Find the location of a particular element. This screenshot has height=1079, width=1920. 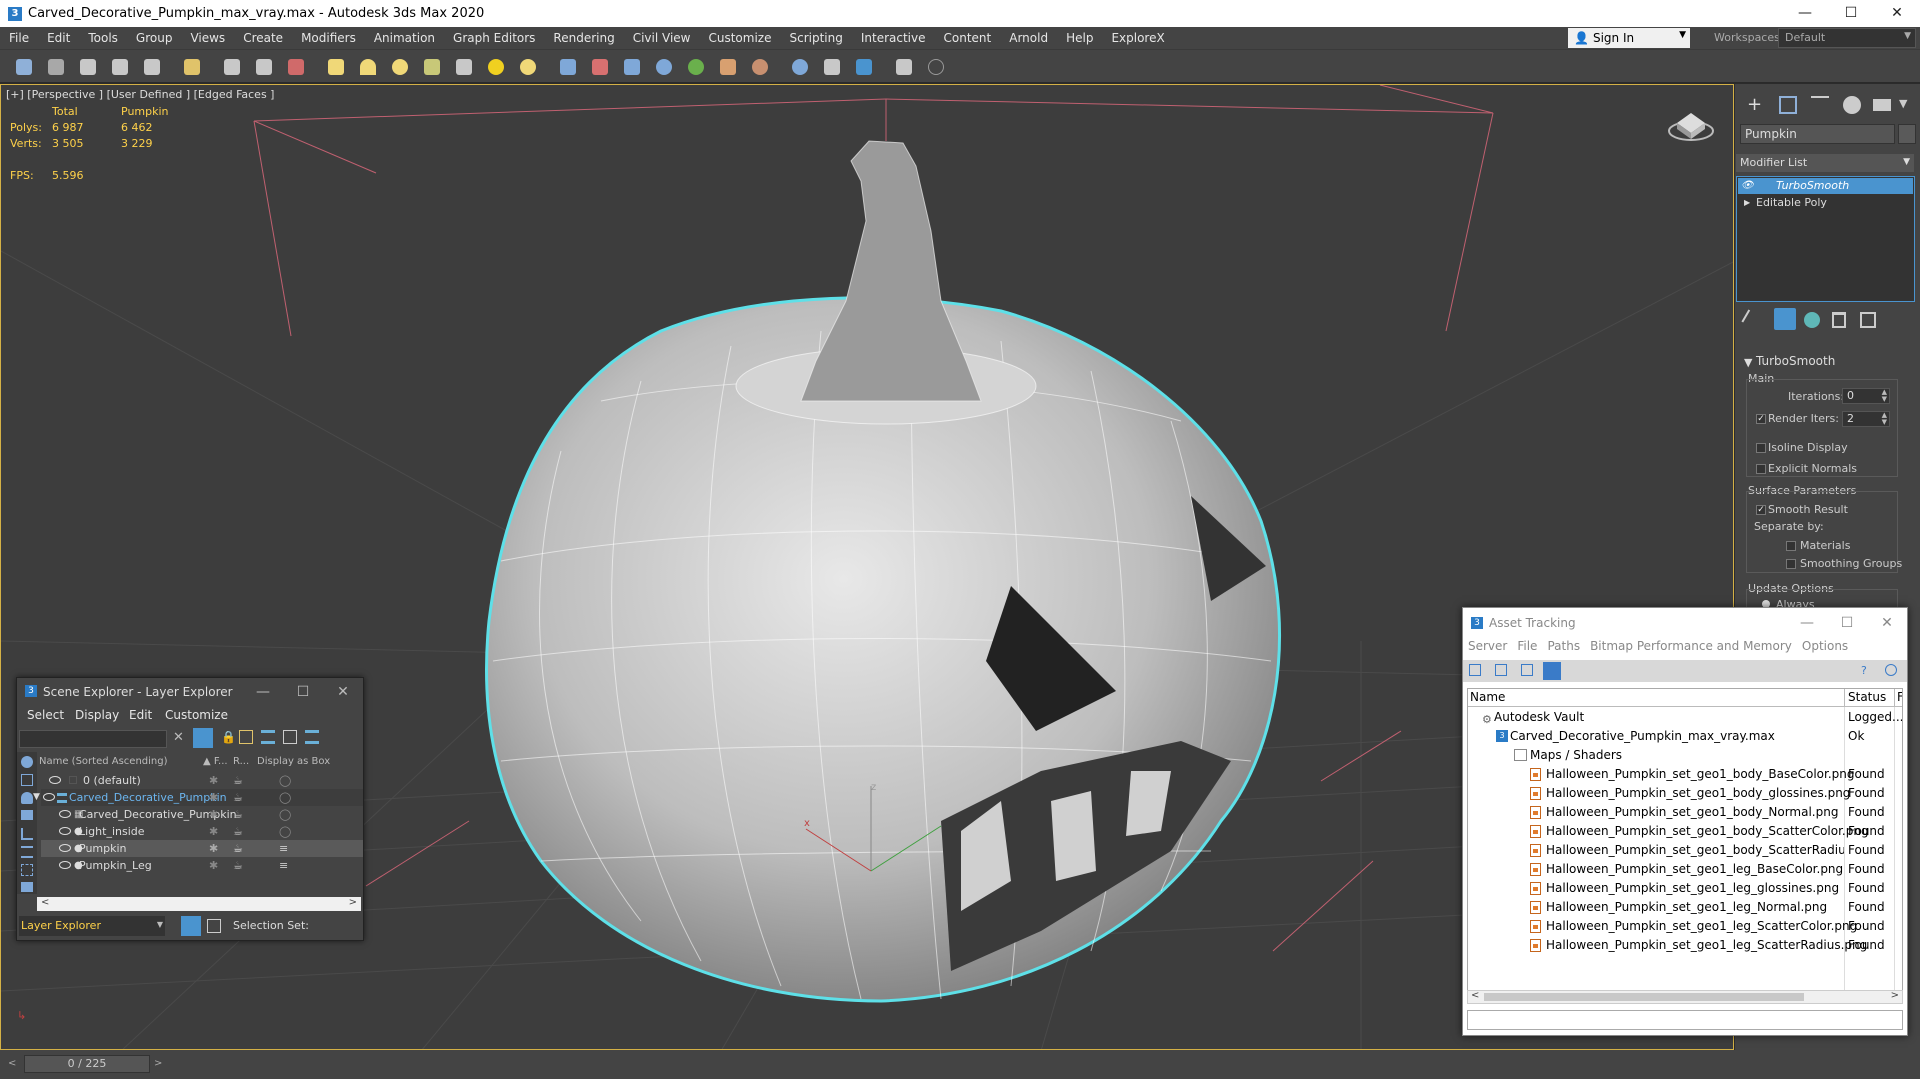

sign-in-dropdown: 👤 Sign In ▼ is located at coordinates (1629, 38).